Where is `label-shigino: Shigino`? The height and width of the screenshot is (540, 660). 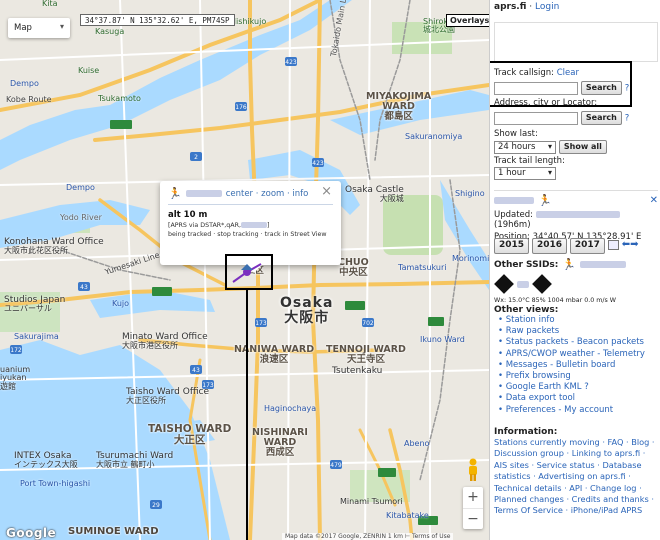
label-shigino: Shigino is located at coordinates (470, 193).